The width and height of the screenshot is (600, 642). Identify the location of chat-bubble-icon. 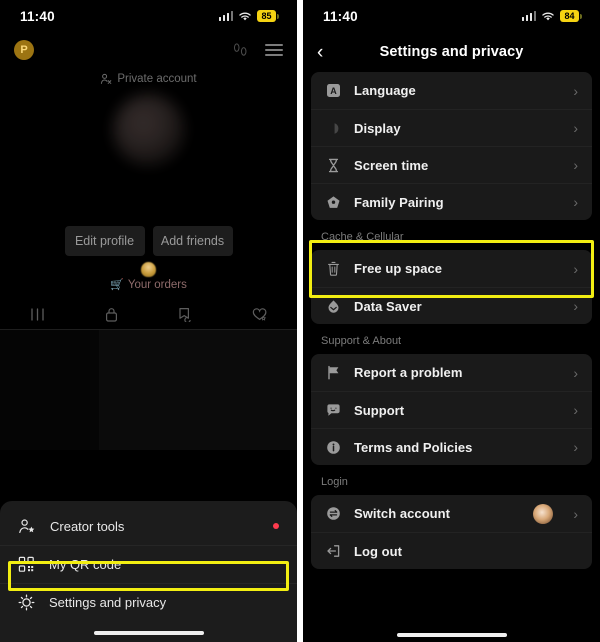
(333, 410).